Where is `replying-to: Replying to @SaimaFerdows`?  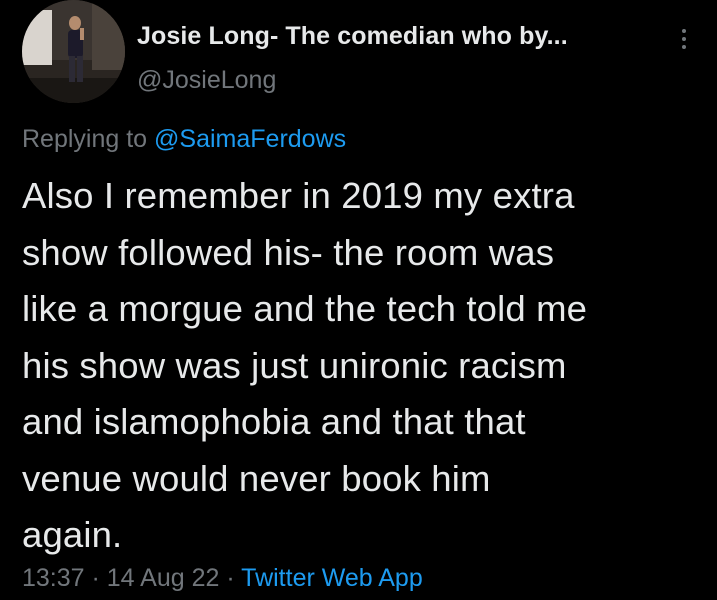 replying-to: Replying to @SaimaFerdows is located at coordinates (184, 139).